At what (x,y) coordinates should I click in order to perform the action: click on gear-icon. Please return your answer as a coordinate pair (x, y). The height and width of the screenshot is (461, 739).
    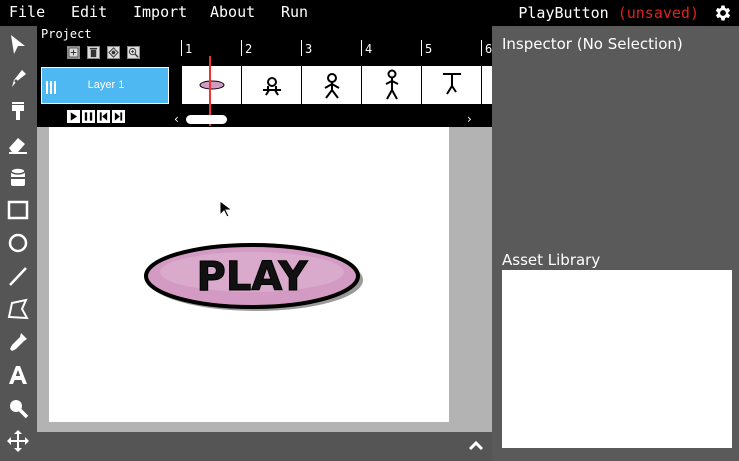
    Looking at the image, I should click on (723, 13).